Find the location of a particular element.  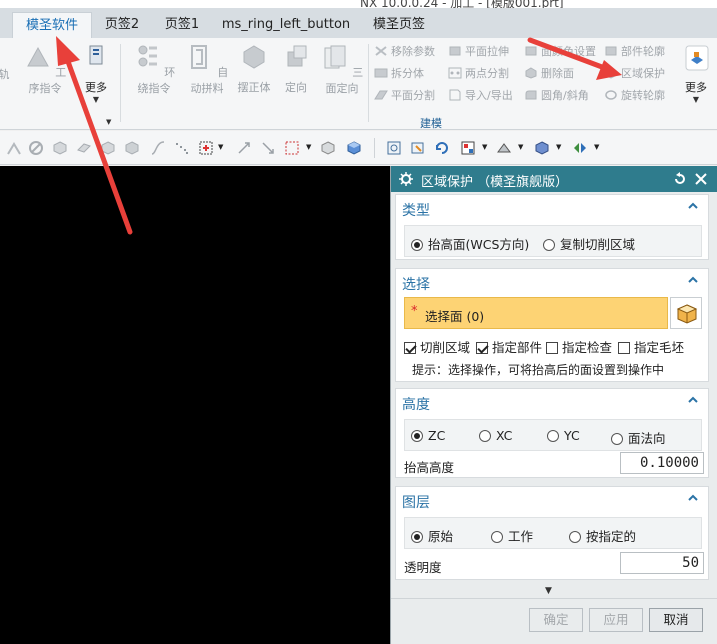

two-point-split-button: 两点分割 is located at coordinates (478, 74).